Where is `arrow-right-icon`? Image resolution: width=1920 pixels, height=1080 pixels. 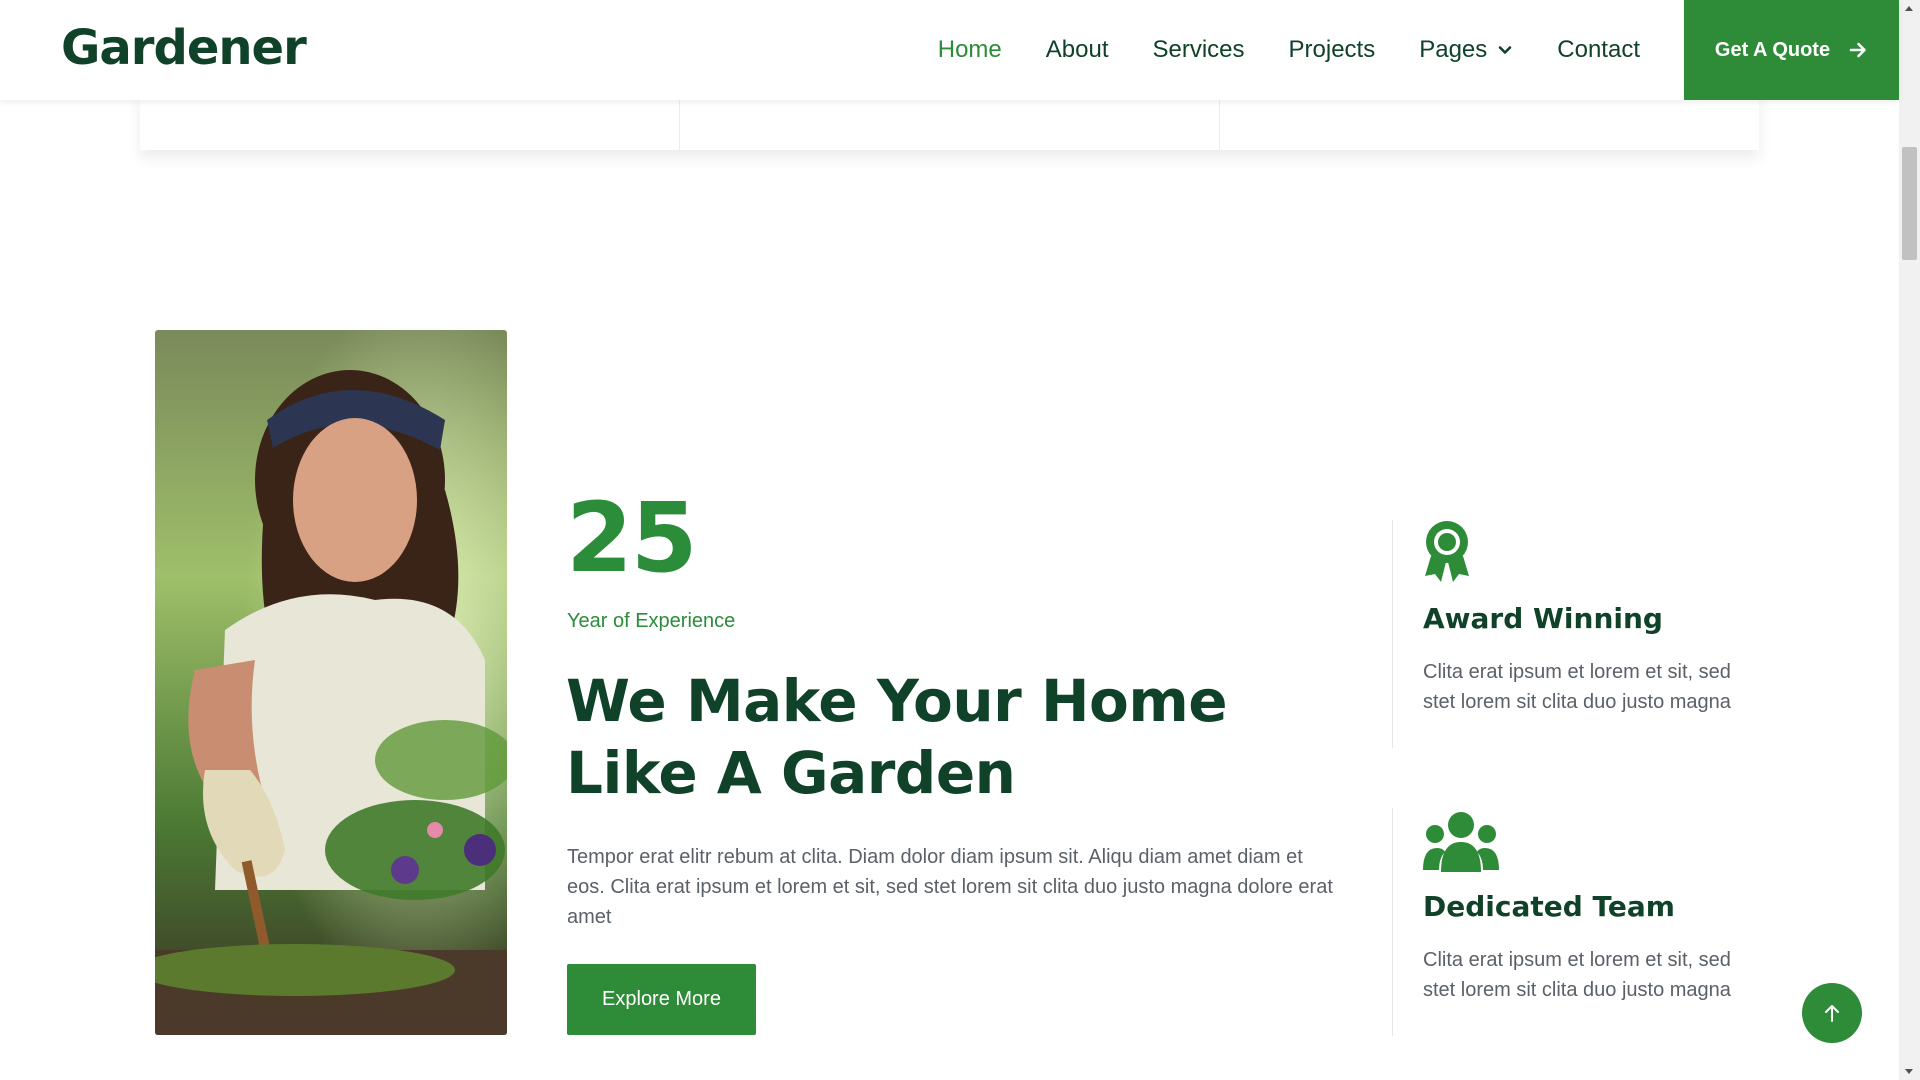 arrow-right-icon is located at coordinates (1857, 50).